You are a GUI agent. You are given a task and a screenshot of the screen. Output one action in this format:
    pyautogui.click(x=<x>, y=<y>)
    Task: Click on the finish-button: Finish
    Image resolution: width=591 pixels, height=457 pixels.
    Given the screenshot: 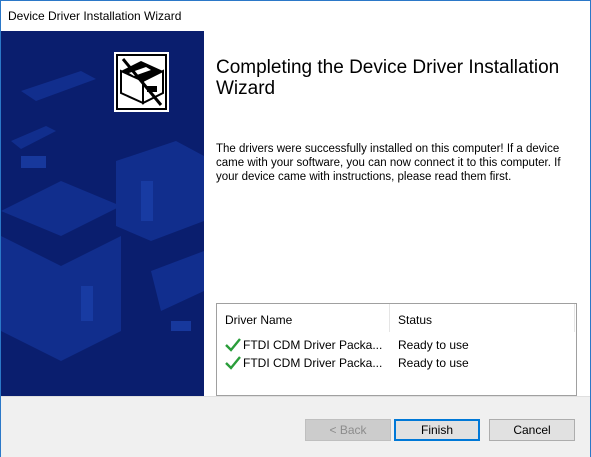 What is the action you would take?
    pyautogui.click(x=437, y=430)
    